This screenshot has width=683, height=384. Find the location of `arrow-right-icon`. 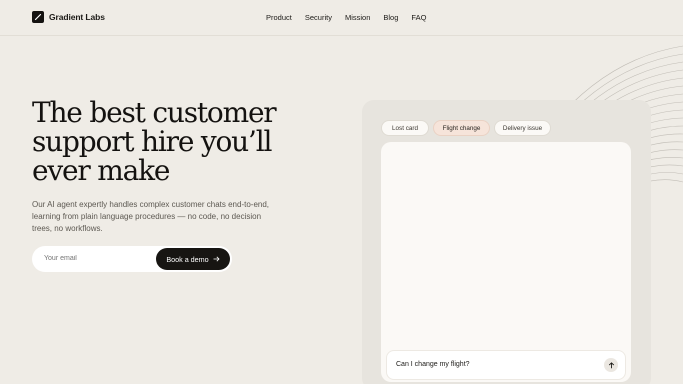

arrow-right-icon is located at coordinates (216, 259).